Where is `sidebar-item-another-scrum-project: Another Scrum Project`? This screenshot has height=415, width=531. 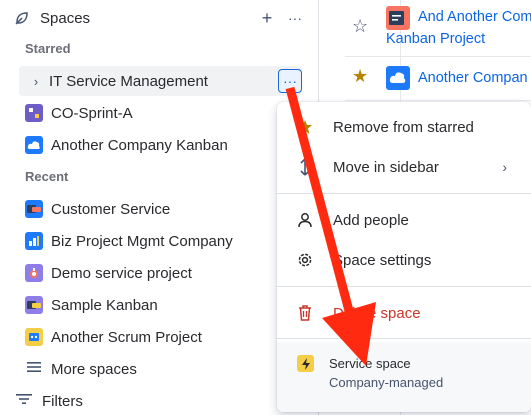
sidebar-item-another-scrum-project: Another Scrum Project is located at coordinates (160, 337).